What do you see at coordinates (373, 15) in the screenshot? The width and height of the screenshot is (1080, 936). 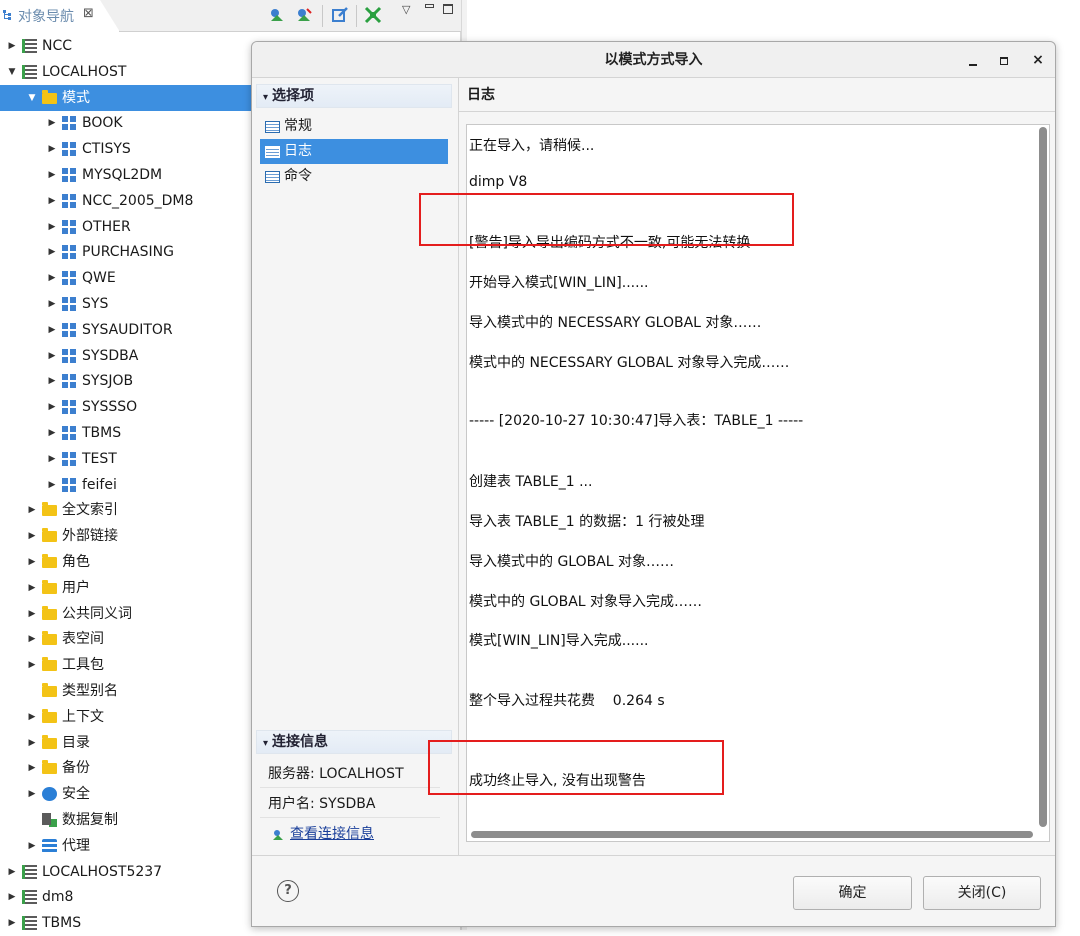 I see `expand-all-icon` at bounding box center [373, 15].